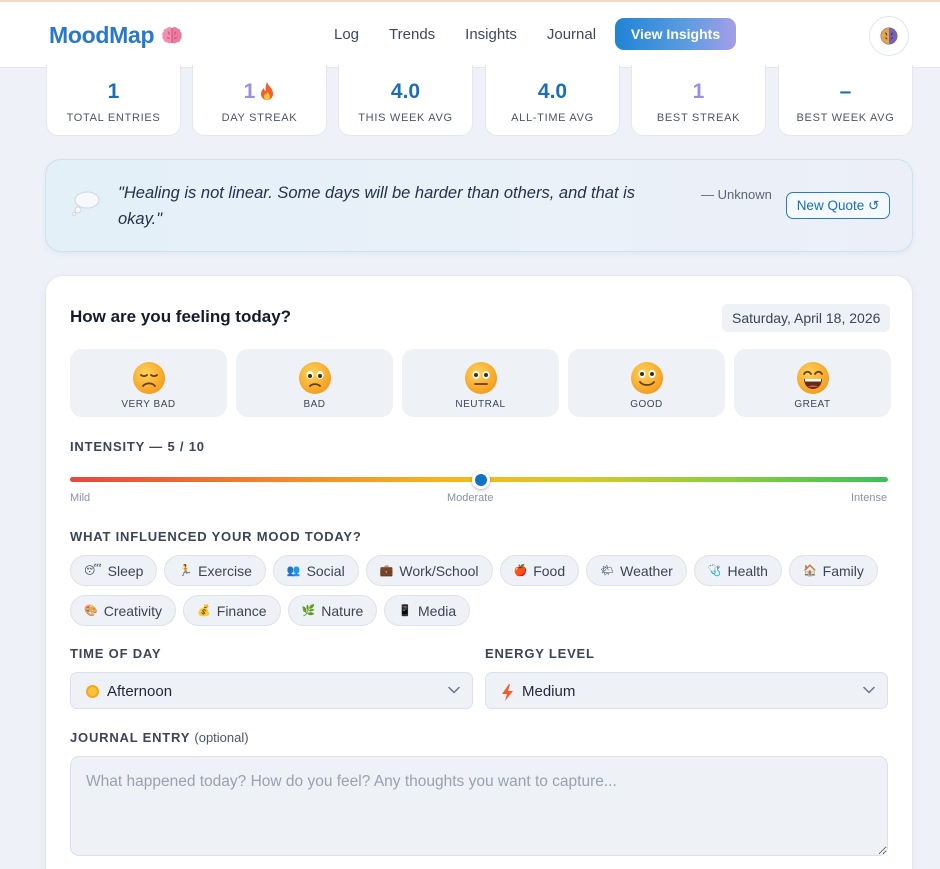  Describe the element at coordinates (845, 91) in the screenshot. I see `stat-value: –` at that location.